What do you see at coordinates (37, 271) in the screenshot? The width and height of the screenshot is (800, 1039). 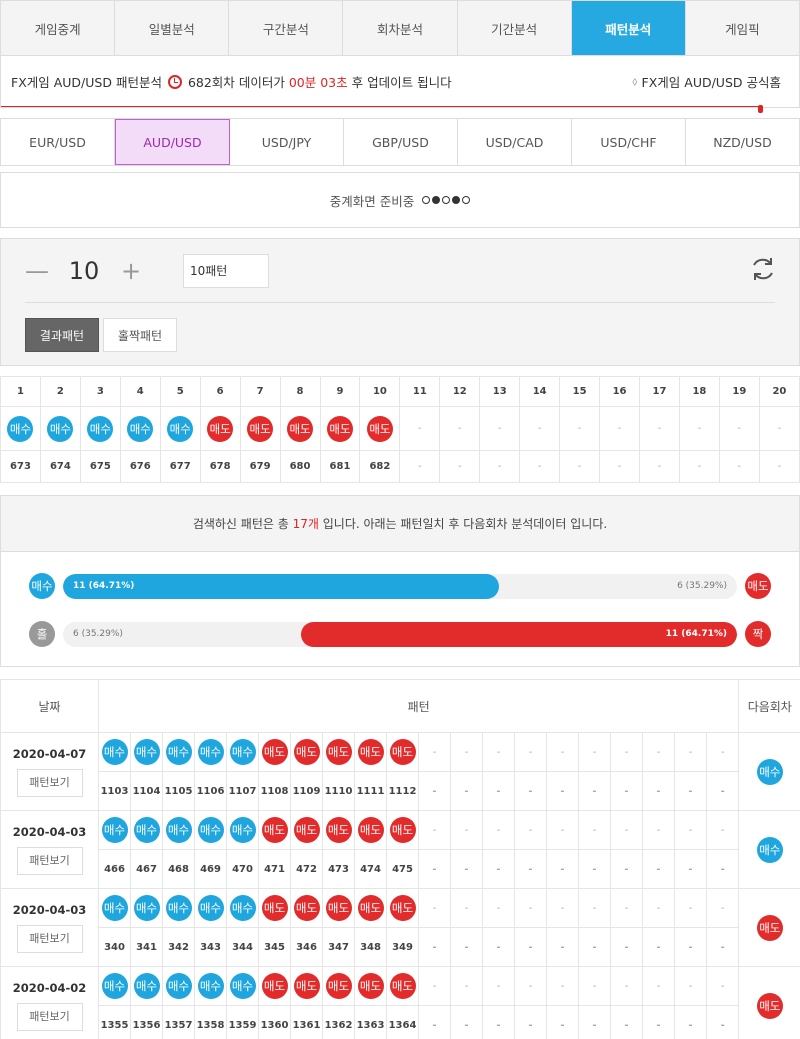 I see `decrease-button: —` at bounding box center [37, 271].